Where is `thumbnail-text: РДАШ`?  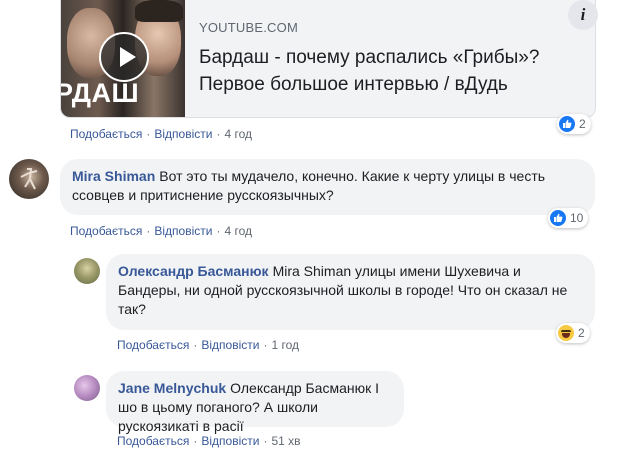
thumbnail-text: РДАШ is located at coordinates (100, 93).